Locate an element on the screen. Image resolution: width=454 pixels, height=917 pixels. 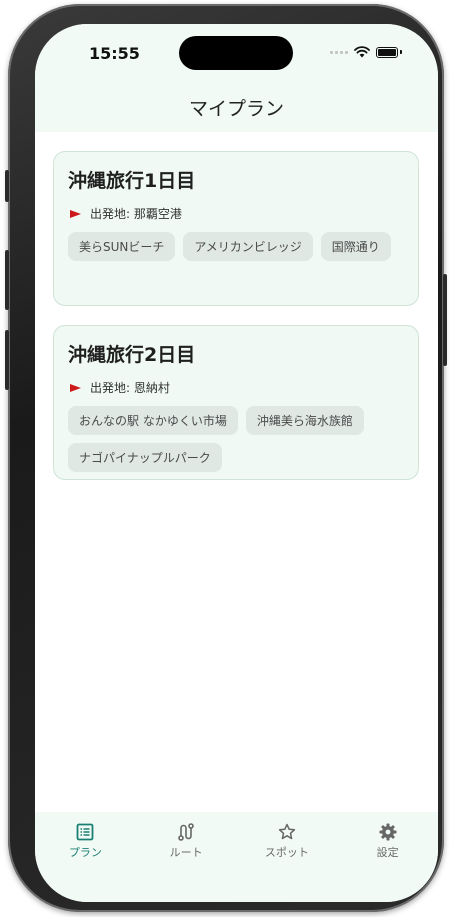
plan-origin: 出発地: 那覇空港 is located at coordinates (236, 213).